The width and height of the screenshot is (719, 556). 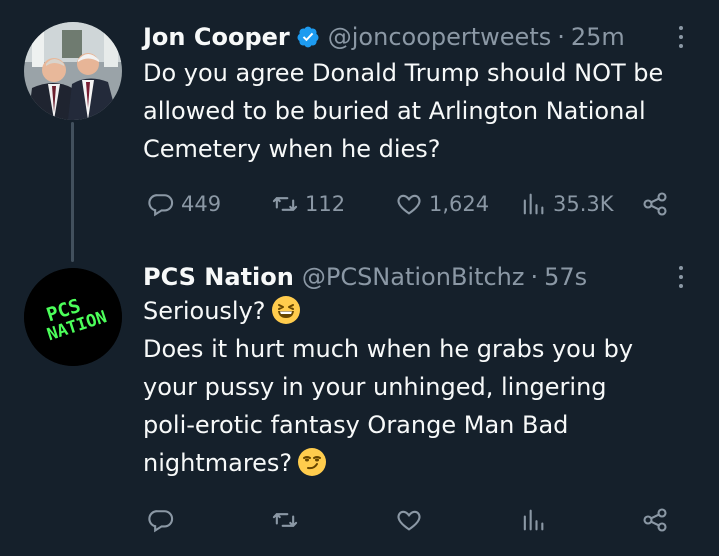 I want to click on like-button, so click(x=412, y=520).